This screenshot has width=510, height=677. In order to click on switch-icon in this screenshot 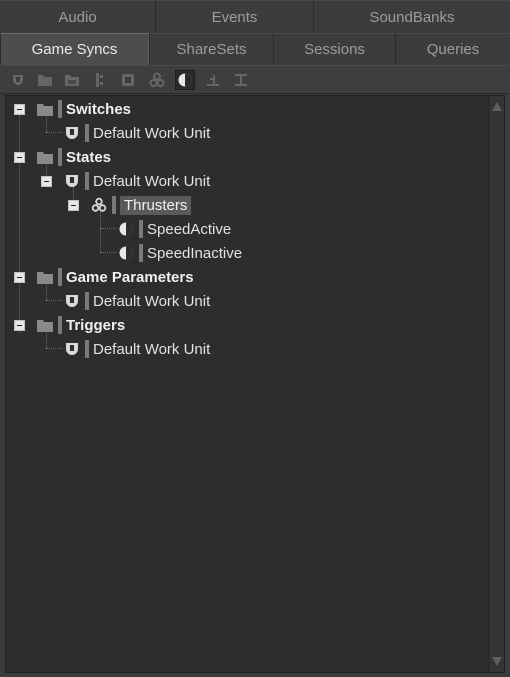, I will do `click(128, 80)`.